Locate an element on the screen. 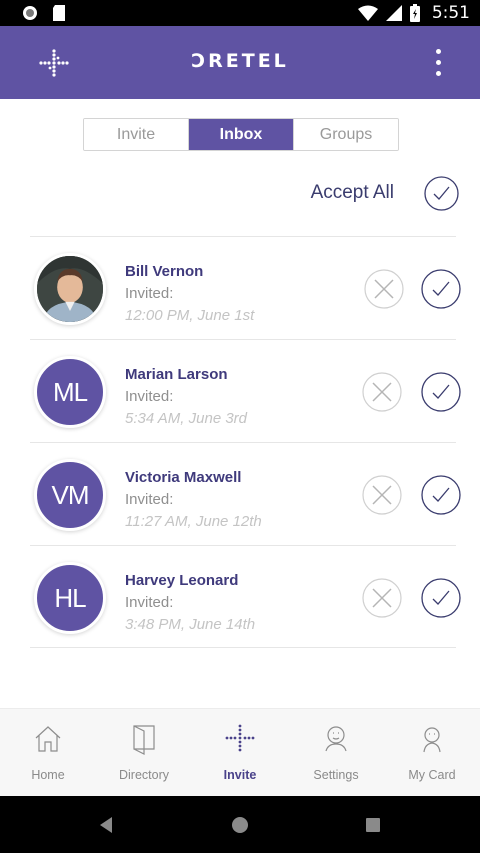 The image size is (480, 853). nav-label: Settings is located at coordinates (336, 775).